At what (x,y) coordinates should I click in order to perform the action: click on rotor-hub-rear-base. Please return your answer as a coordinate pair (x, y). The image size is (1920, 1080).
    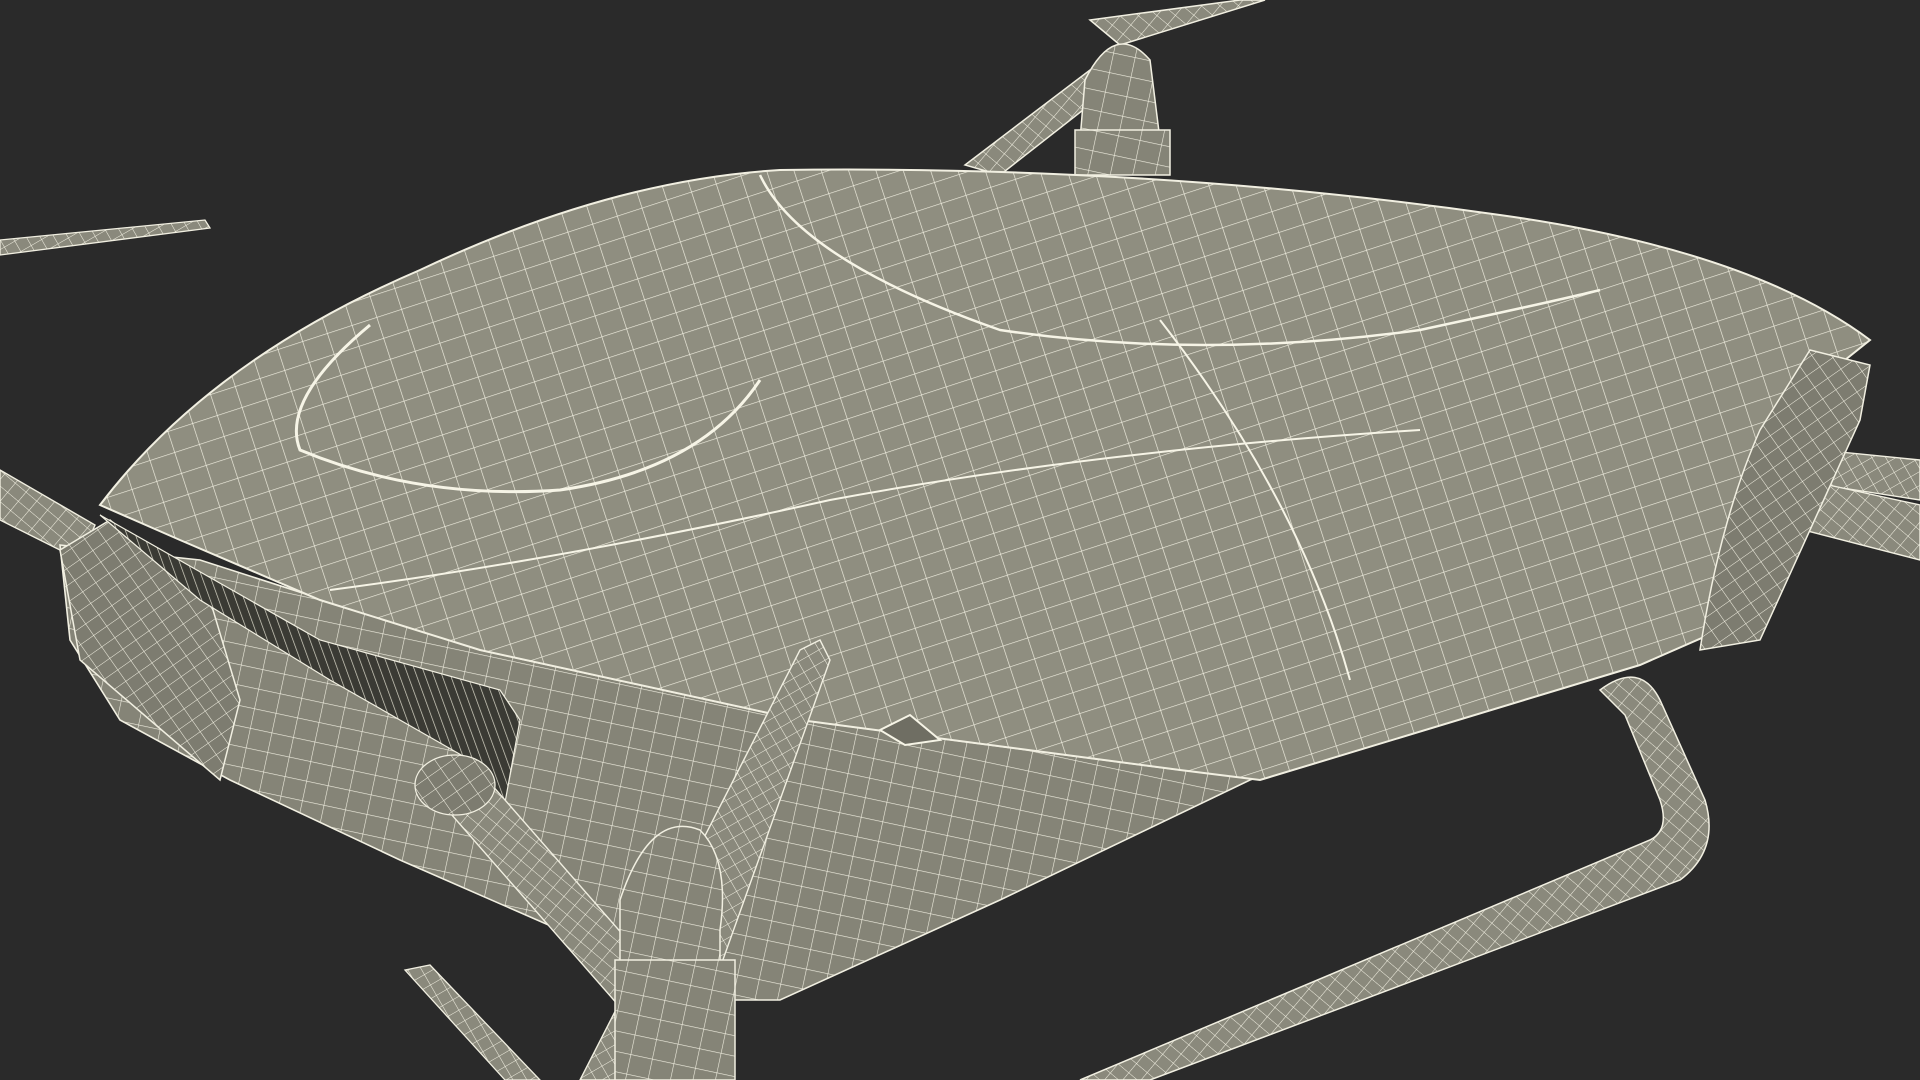
    Looking at the image, I should click on (1122, 152).